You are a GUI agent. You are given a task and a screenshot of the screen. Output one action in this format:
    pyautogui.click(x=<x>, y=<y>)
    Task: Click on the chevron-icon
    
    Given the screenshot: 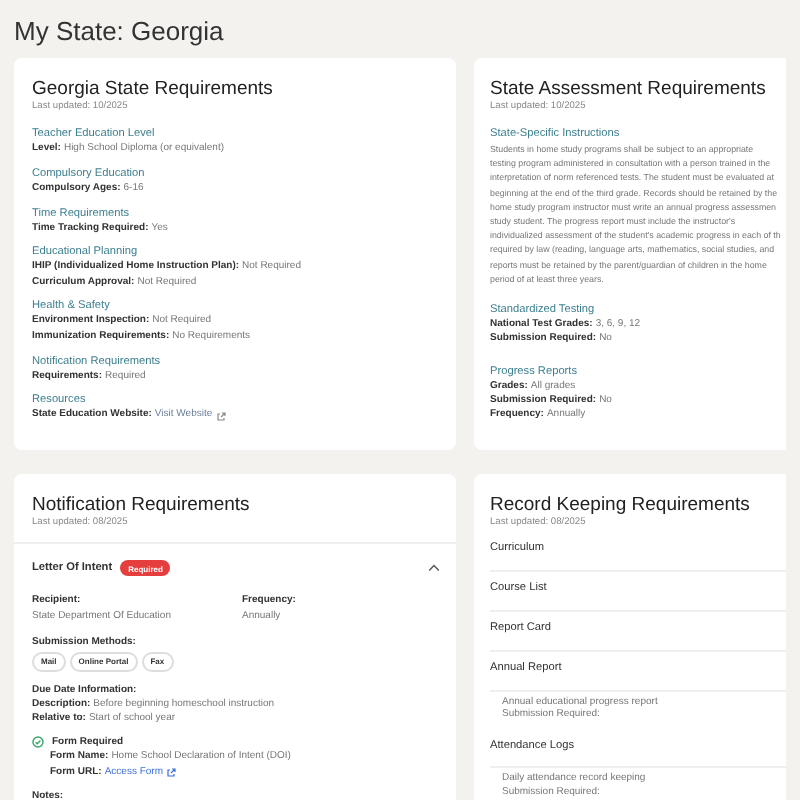 What is the action you would take?
    pyautogui.click(x=434, y=568)
    